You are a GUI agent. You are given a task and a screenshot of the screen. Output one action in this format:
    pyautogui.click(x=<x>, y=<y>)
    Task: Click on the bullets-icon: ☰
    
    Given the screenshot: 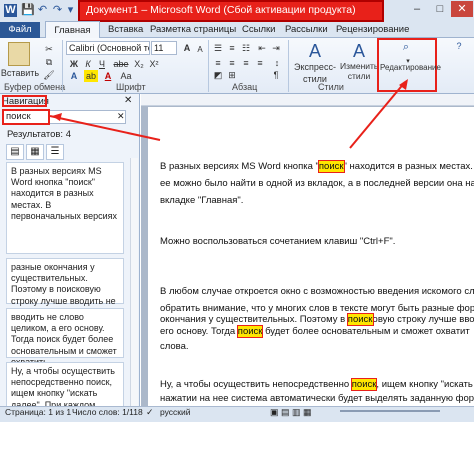 What is the action you would take?
    pyautogui.click(x=218, y=48)
    